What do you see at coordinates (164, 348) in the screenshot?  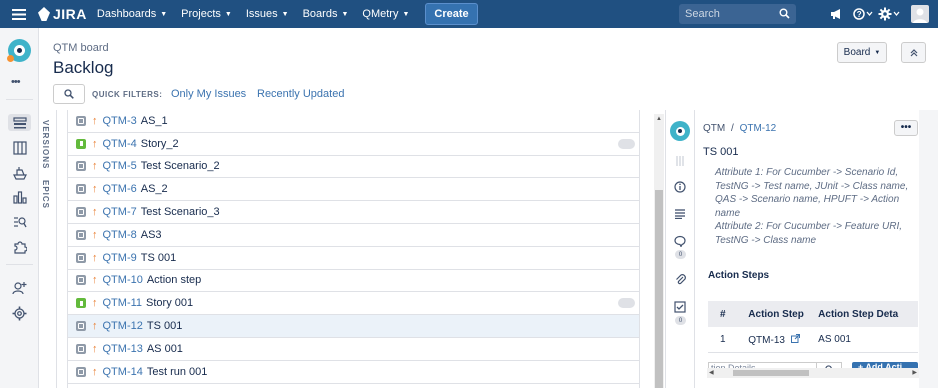 I see `issue-summary: AS 001` at bounding box center [164, 348].